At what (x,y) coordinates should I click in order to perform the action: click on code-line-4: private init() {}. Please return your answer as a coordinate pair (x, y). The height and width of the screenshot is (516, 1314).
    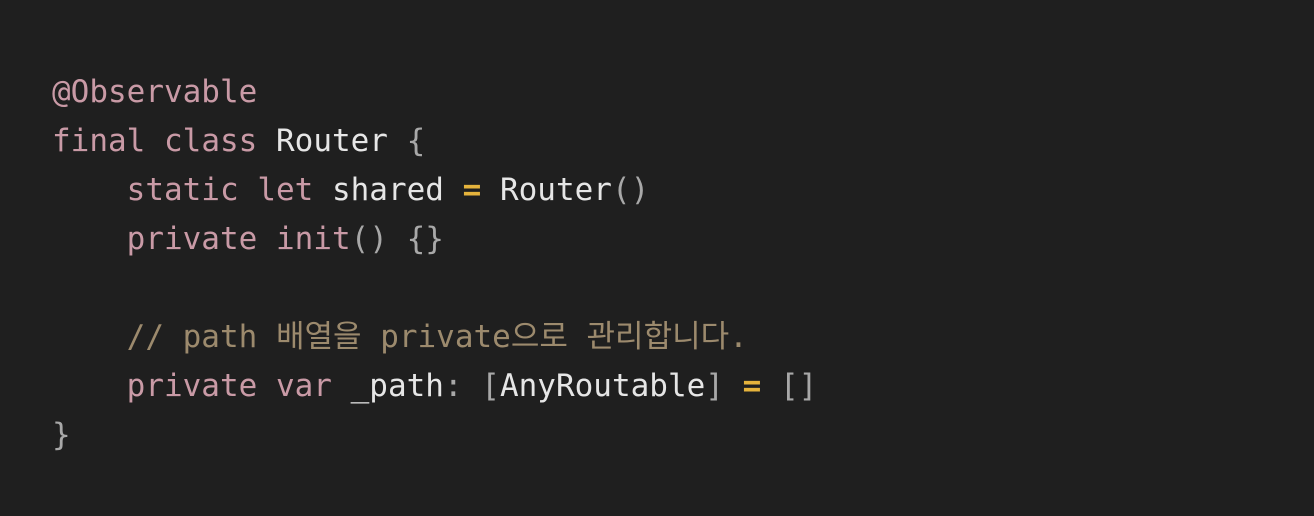
    Looking at the image, I should click on (434, 239).